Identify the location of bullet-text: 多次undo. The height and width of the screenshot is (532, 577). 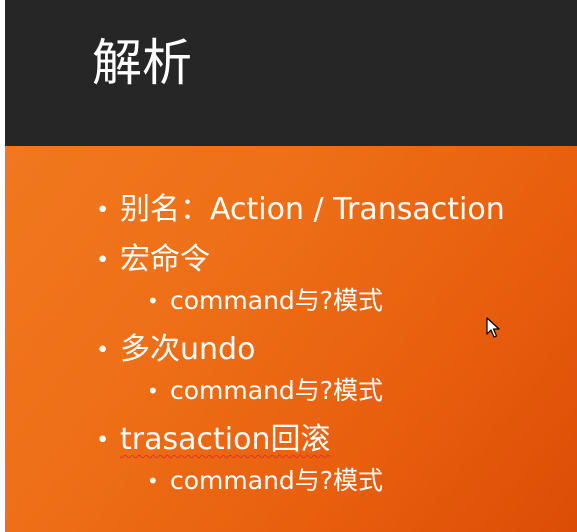
(188, 349).